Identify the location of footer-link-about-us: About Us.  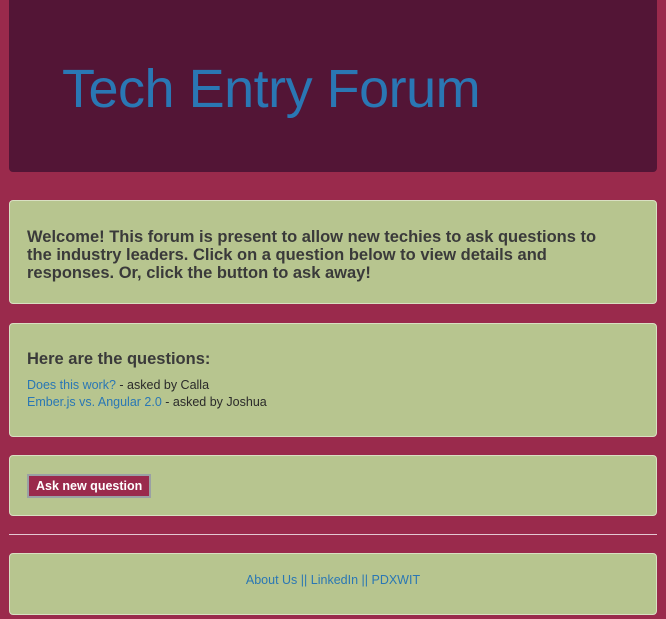
(271, 580).